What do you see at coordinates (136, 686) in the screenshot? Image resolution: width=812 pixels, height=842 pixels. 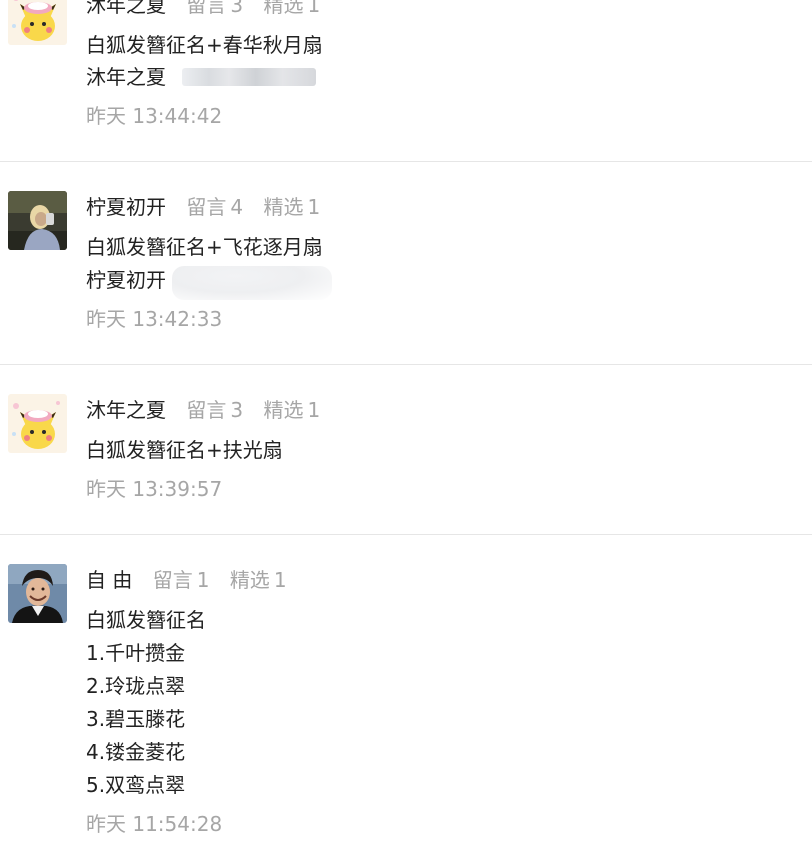 I see `comment-text-line: 2.玲珑点翠` at bounding box center [136, 686].